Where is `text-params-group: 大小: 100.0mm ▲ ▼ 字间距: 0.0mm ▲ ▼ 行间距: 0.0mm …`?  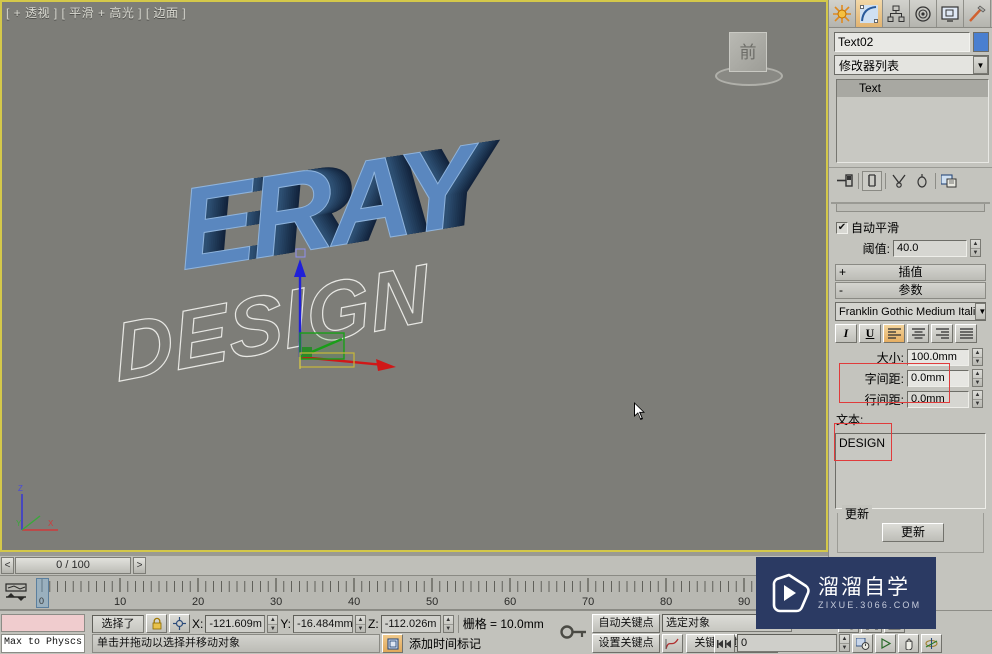
text-params-group: 大小: 100.0mm ▲ ▼ 字间距: 0.0mm ▲ ▼ 行间距: 0.0mm … is located at coordinates (910, 387).